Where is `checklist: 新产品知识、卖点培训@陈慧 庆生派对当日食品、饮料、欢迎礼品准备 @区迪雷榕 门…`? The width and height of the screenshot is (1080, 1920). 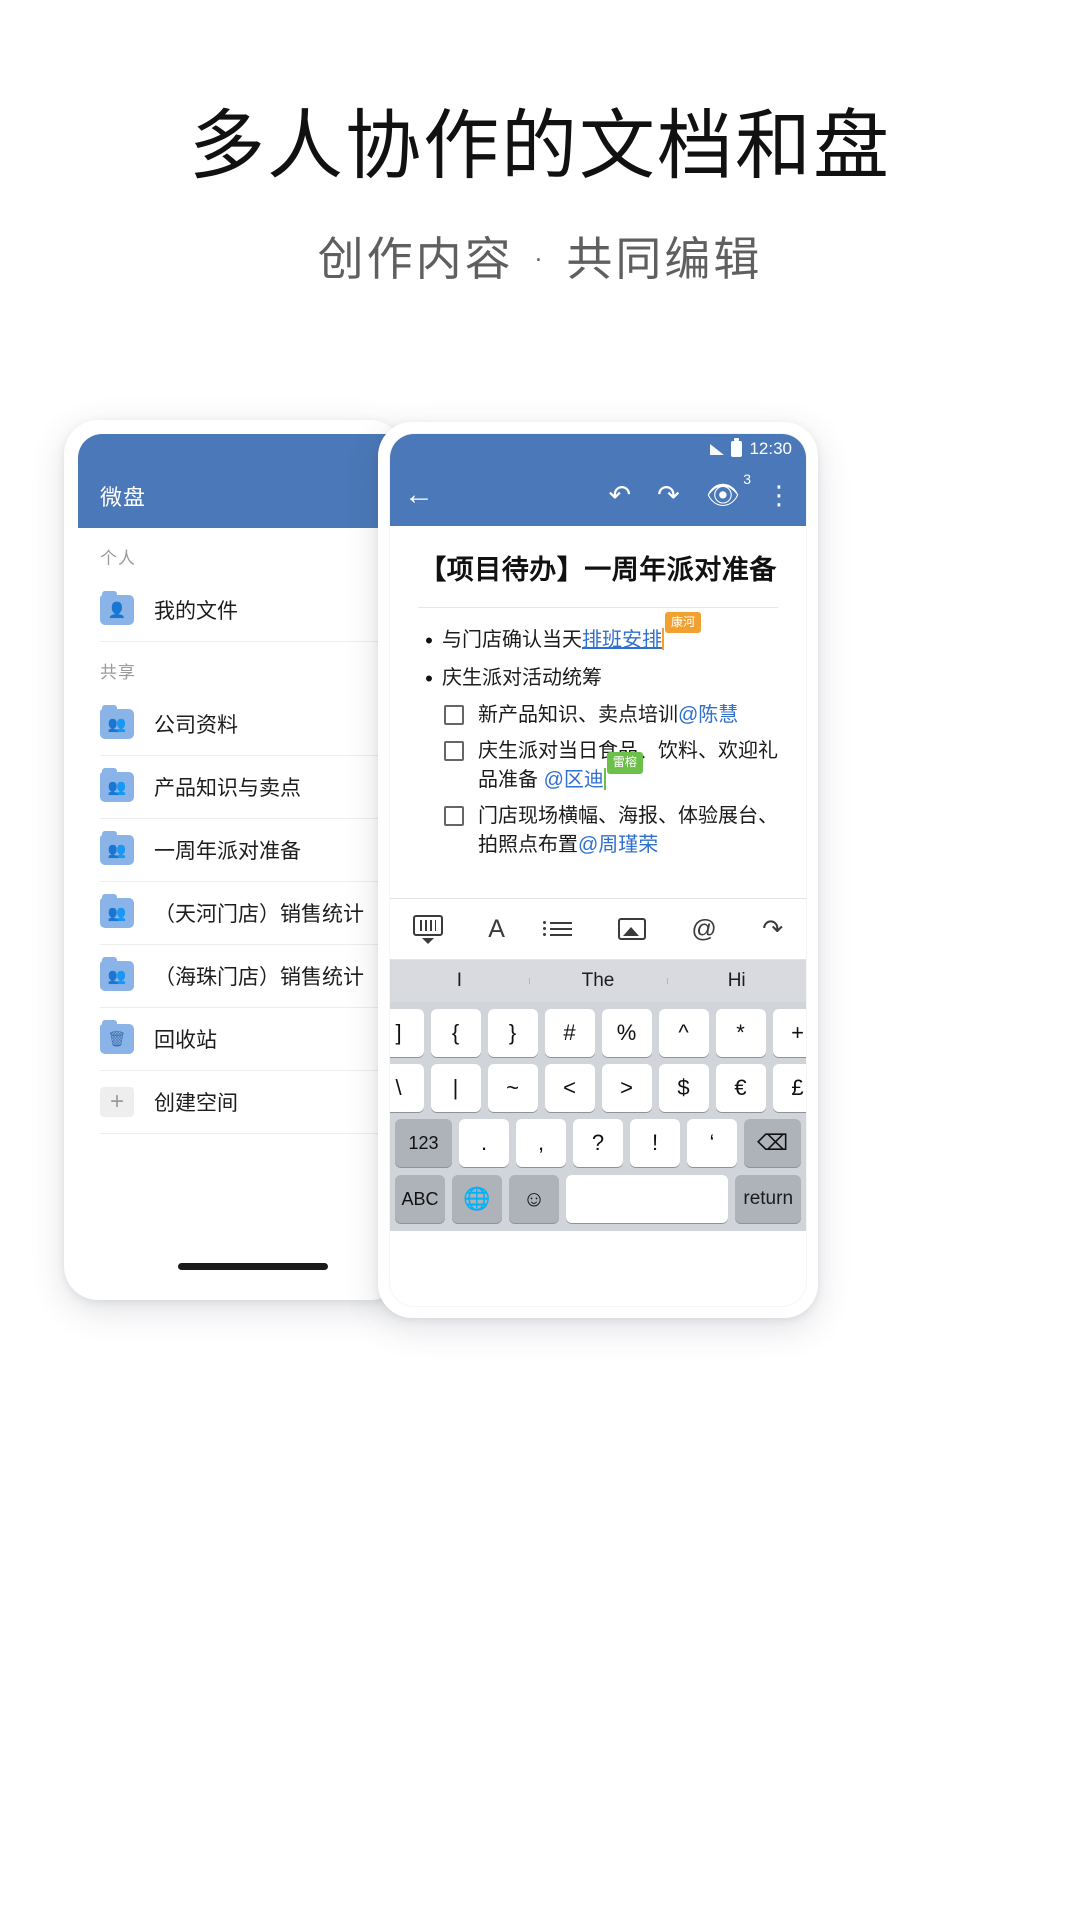
checklist: 新产品知识、卖点培训@陈慧 庆生派对当日食品、饮料、欢迎礼品准备 @区迪雷榕 门… is located at coordinates (612, 780).